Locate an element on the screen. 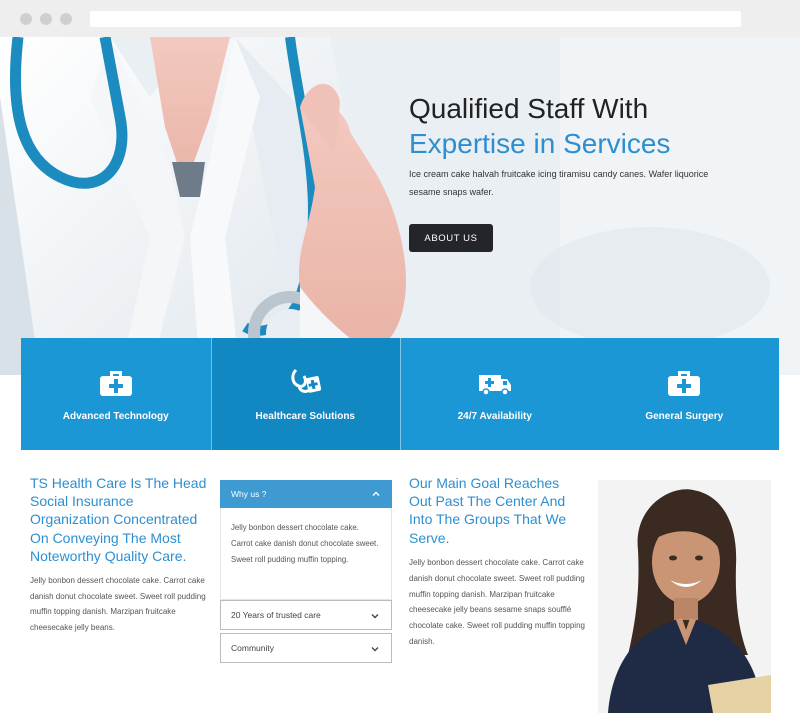  accordion-title: Community is located at coordinates (252, 648).